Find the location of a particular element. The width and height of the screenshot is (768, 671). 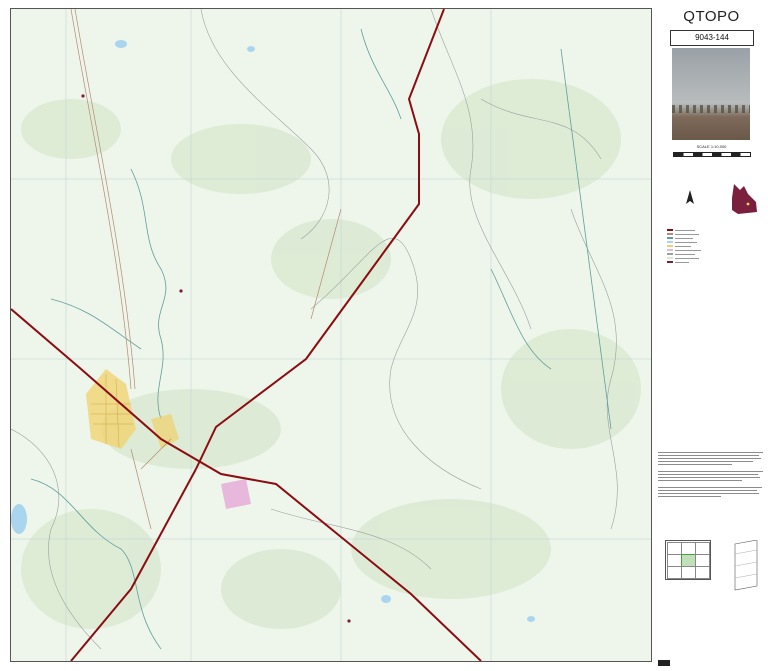

sheet-number: 9043-144 is located at coordinates (712, 38).